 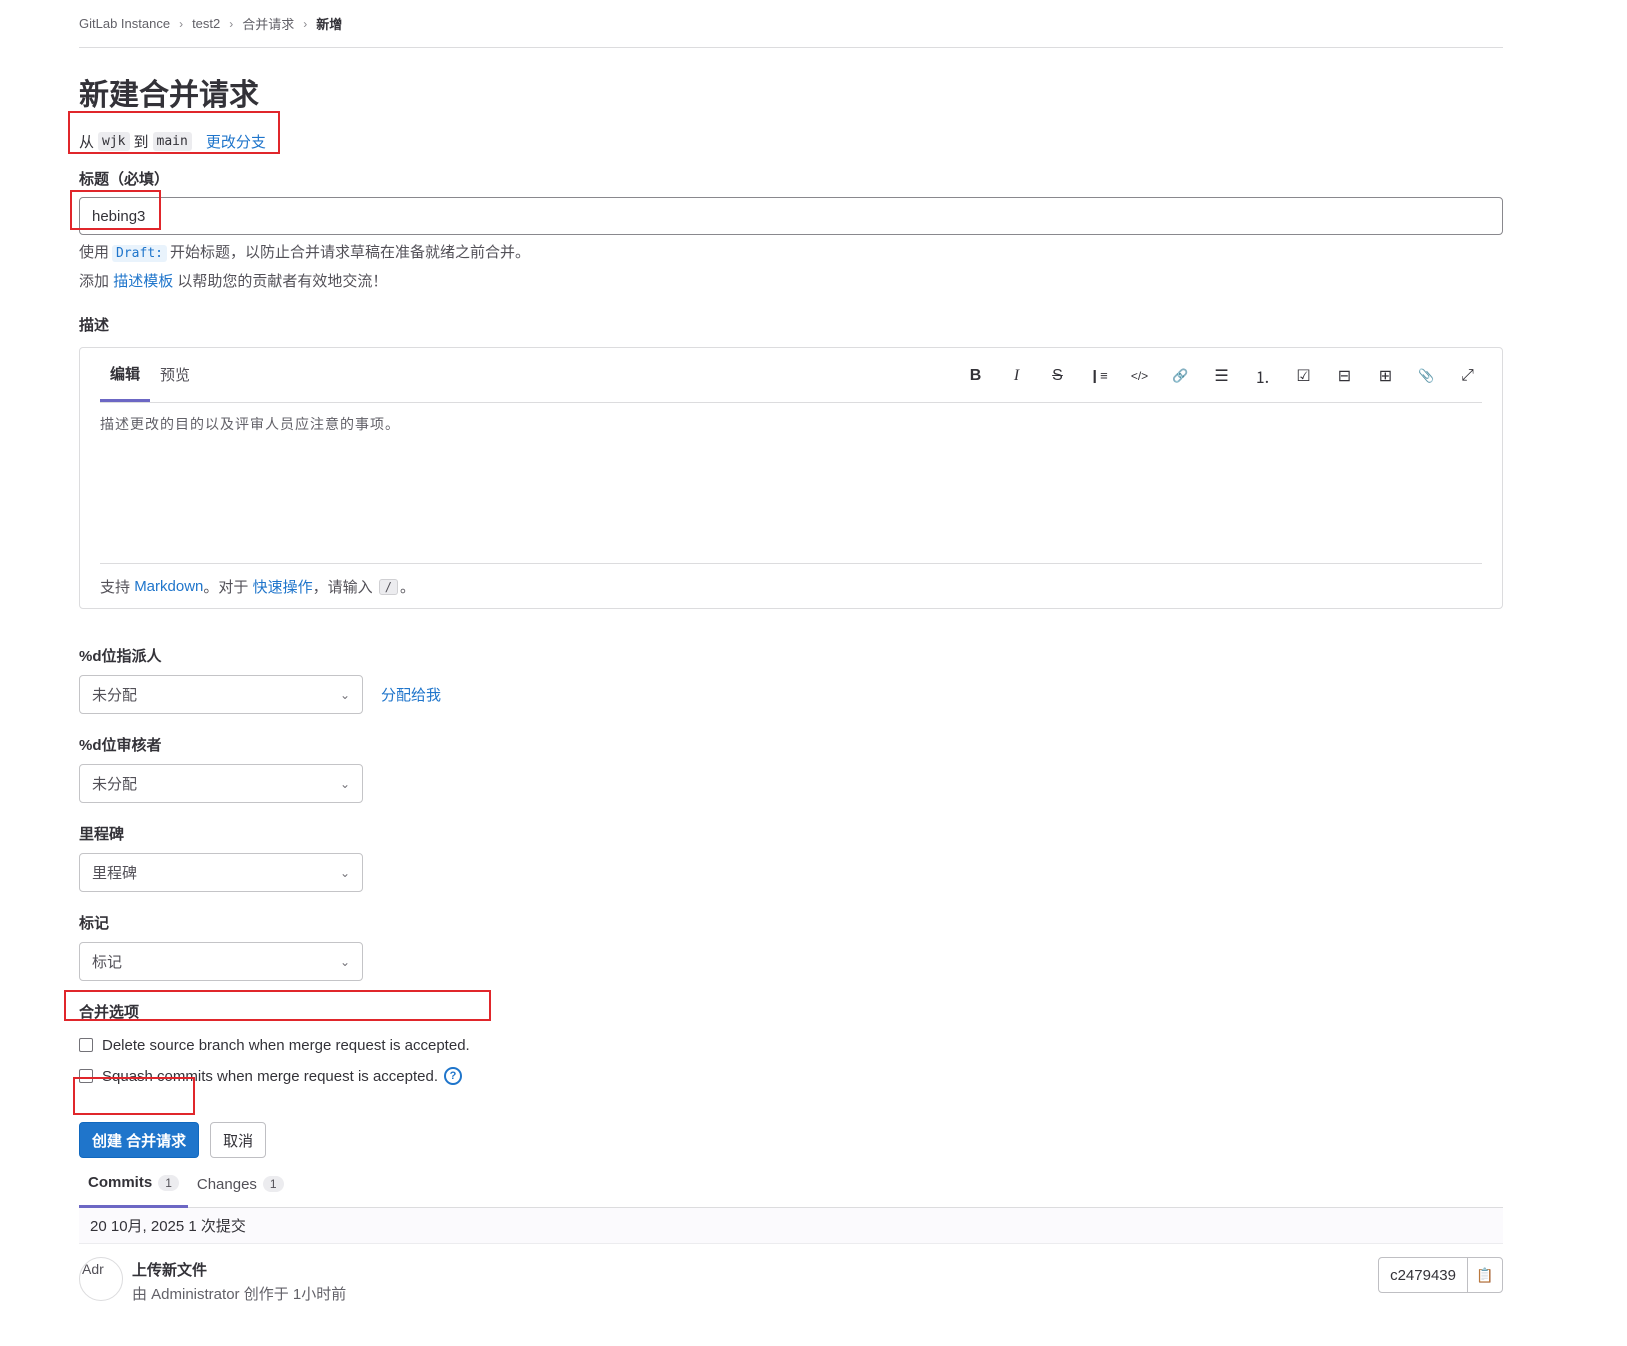 What do you see at coordinates (1344, 376) in the screenshot?
I see `collapsible-icon: ⊟` at bounding box center [1344, 376].